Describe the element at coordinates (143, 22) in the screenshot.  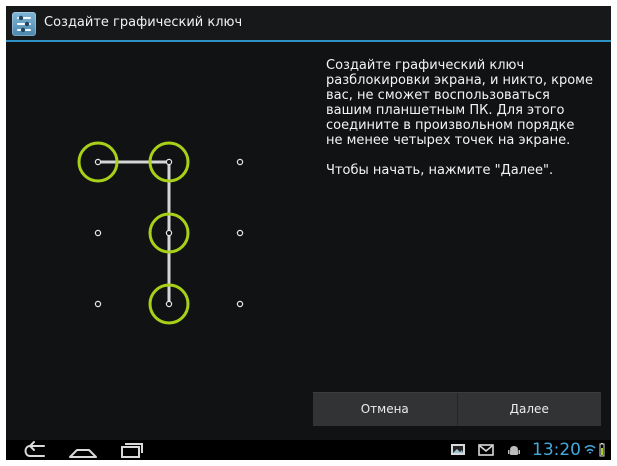
I see `page-title: Создайте графический ключ` at that location.